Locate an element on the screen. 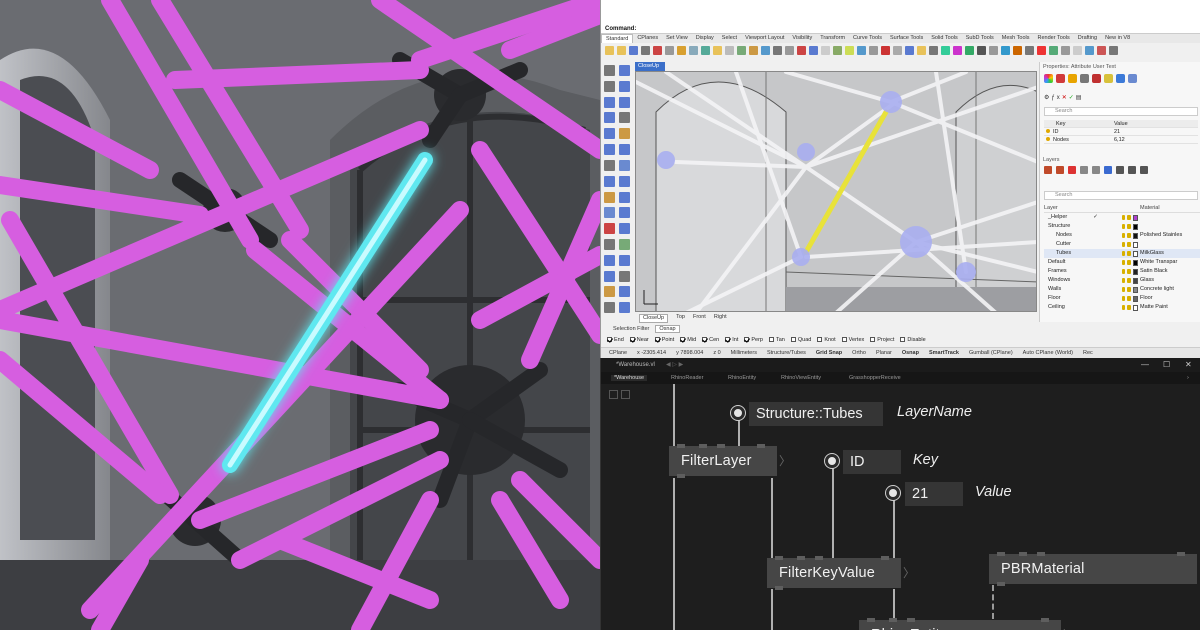 The image size is (1200, 630). filterlayer-expand-icon: 〉 is located at coordinates (785, 460).